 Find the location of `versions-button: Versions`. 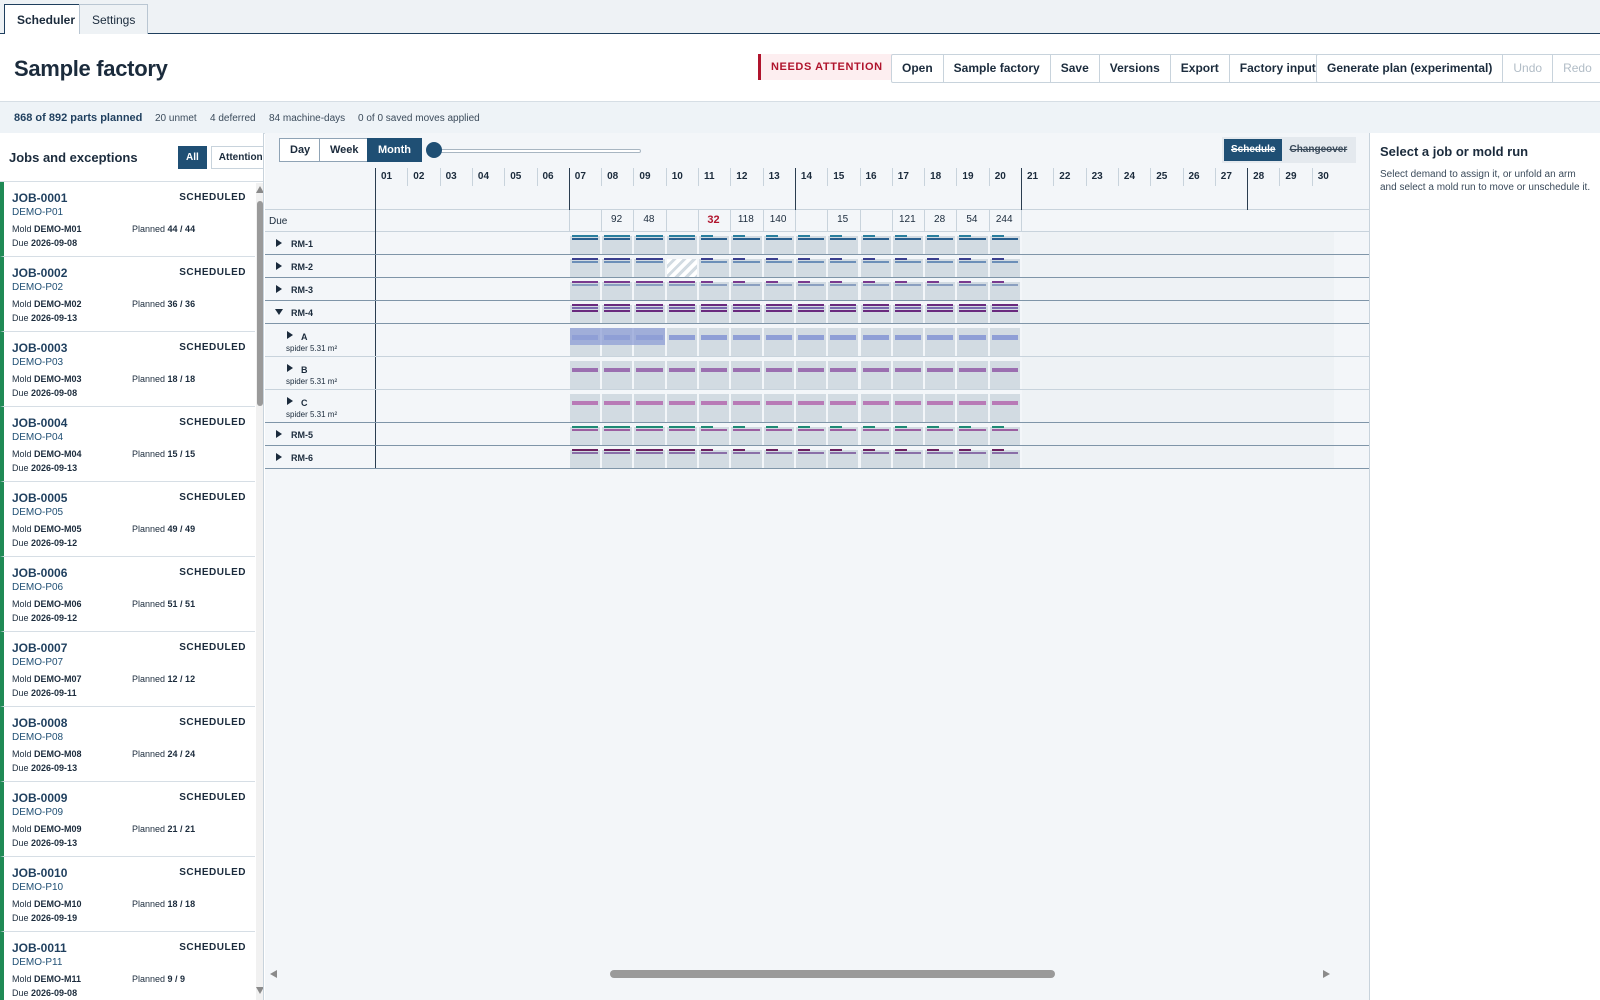

versions-button: Versions is located at coordinates (1135, 68).